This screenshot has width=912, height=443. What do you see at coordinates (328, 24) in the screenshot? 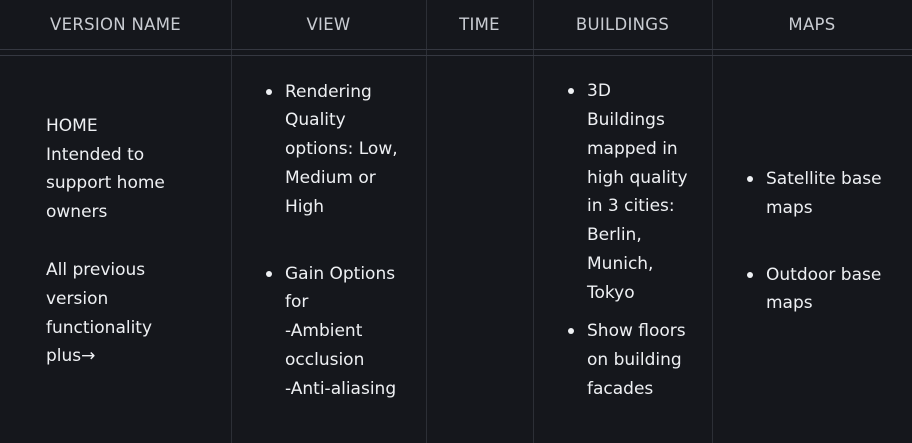
I see `header-view: VIEW` at bounding box center [328, 24].